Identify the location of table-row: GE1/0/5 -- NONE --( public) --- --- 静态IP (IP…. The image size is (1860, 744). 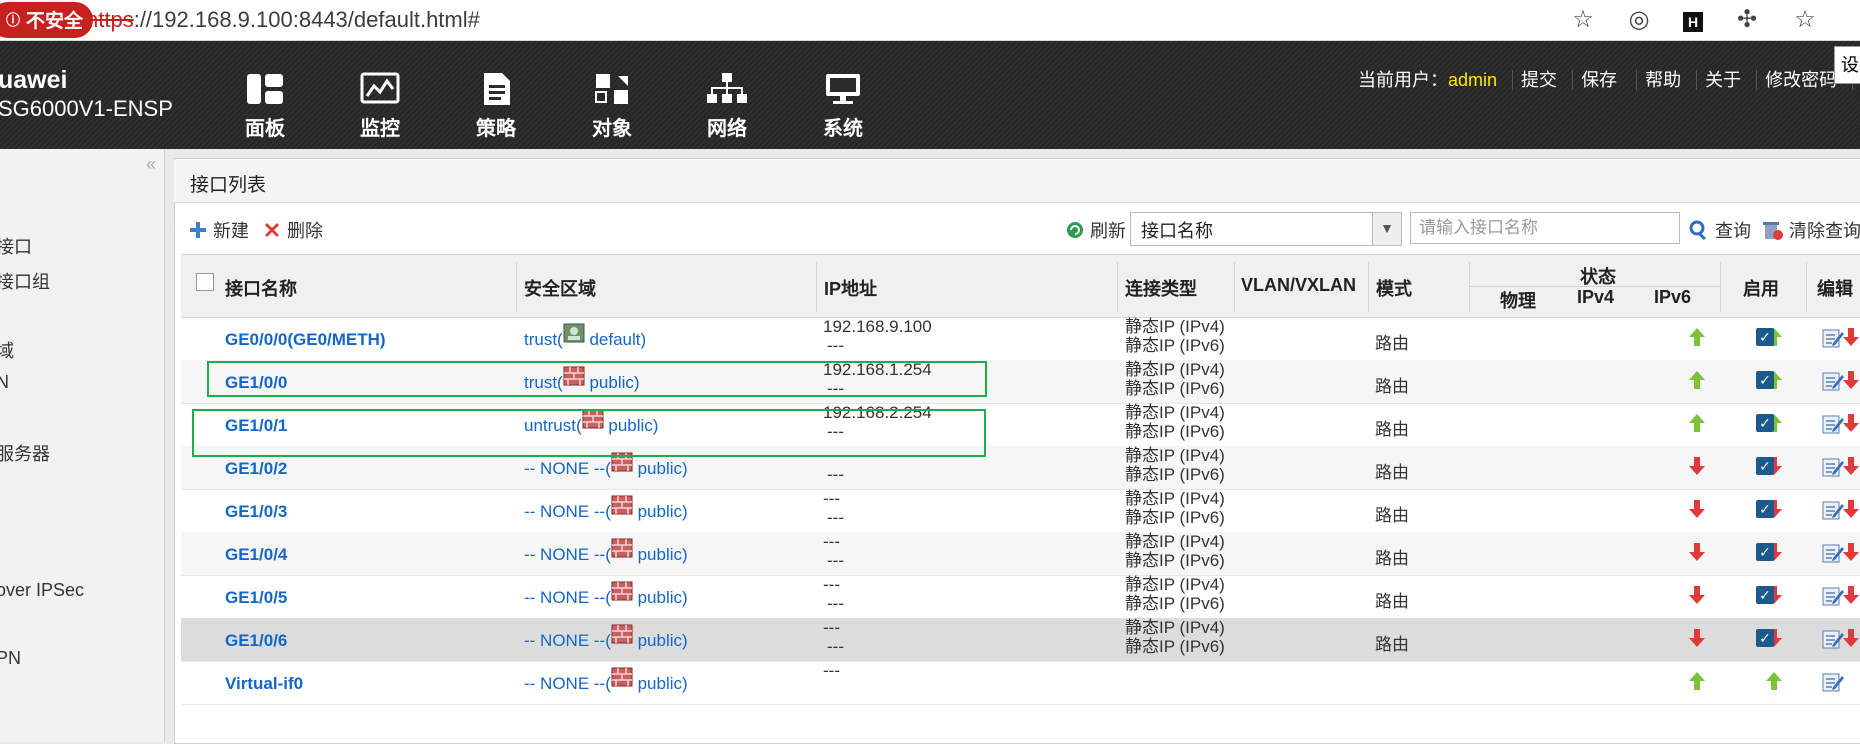
(1020, 597).